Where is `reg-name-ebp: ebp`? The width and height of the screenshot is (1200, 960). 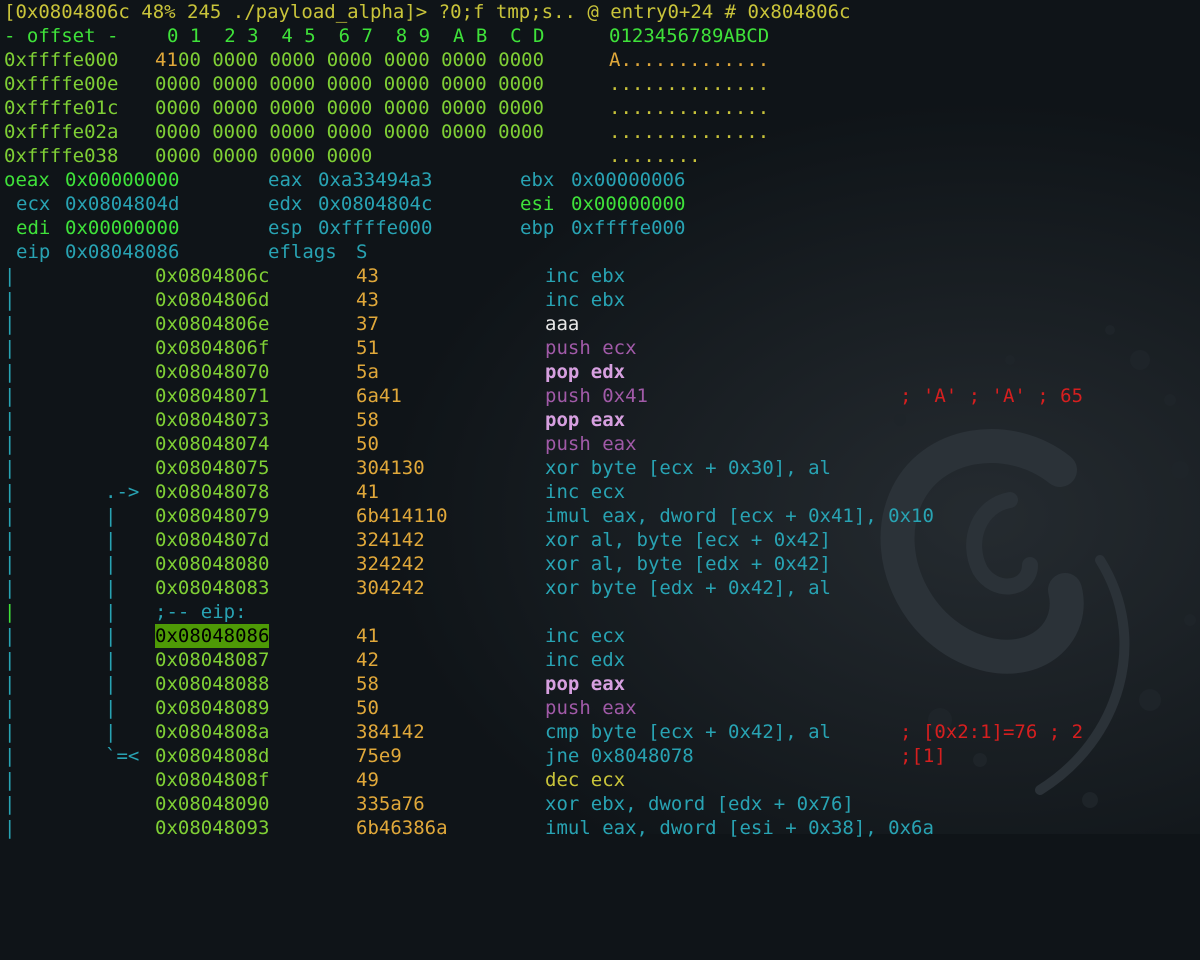 reg-name-ebp: ebp is located at coordinates (537, 228).